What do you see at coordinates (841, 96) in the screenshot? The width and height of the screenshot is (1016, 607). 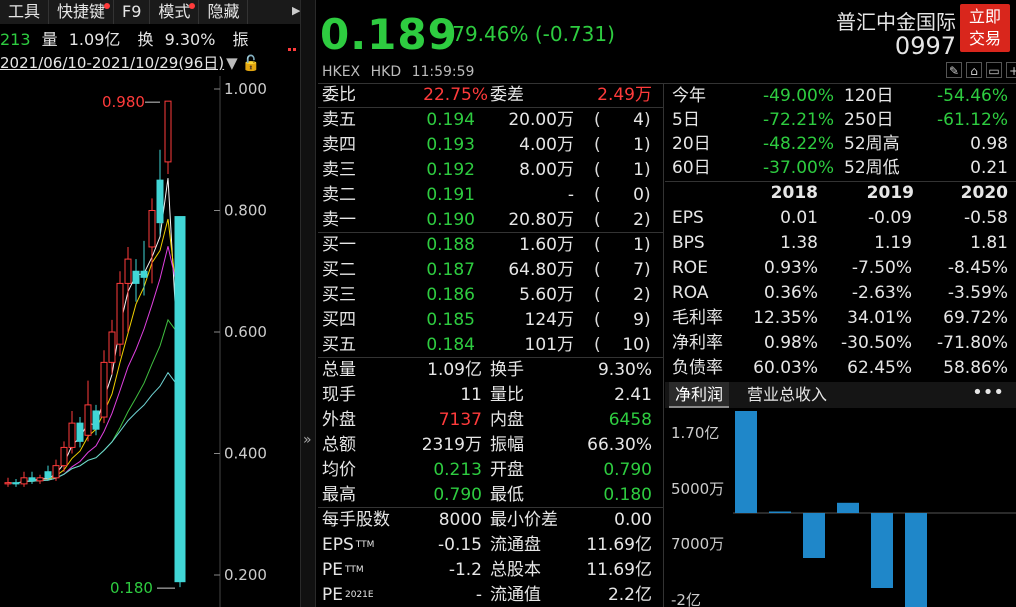 I see `perf-row: 今年 -49.00% 120日 -54.46%` at bounding box center [841, 96].